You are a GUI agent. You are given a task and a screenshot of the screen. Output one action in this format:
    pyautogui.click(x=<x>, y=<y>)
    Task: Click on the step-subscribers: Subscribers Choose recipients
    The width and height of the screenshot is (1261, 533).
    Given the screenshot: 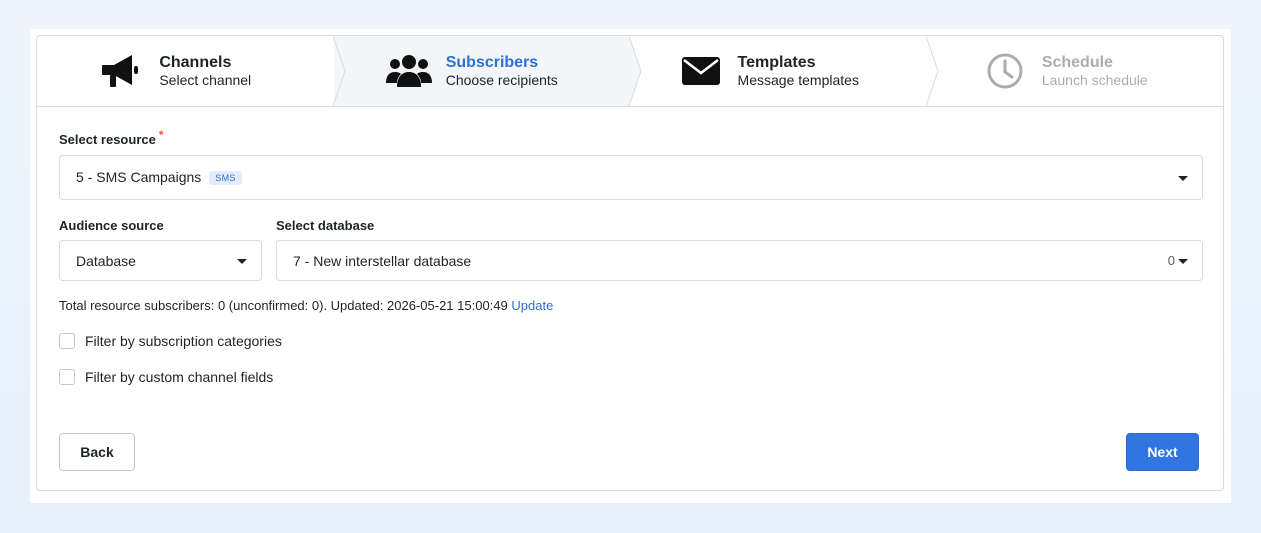 What is the action you would take?
    pyautogui.click(x=487, y=71)
    